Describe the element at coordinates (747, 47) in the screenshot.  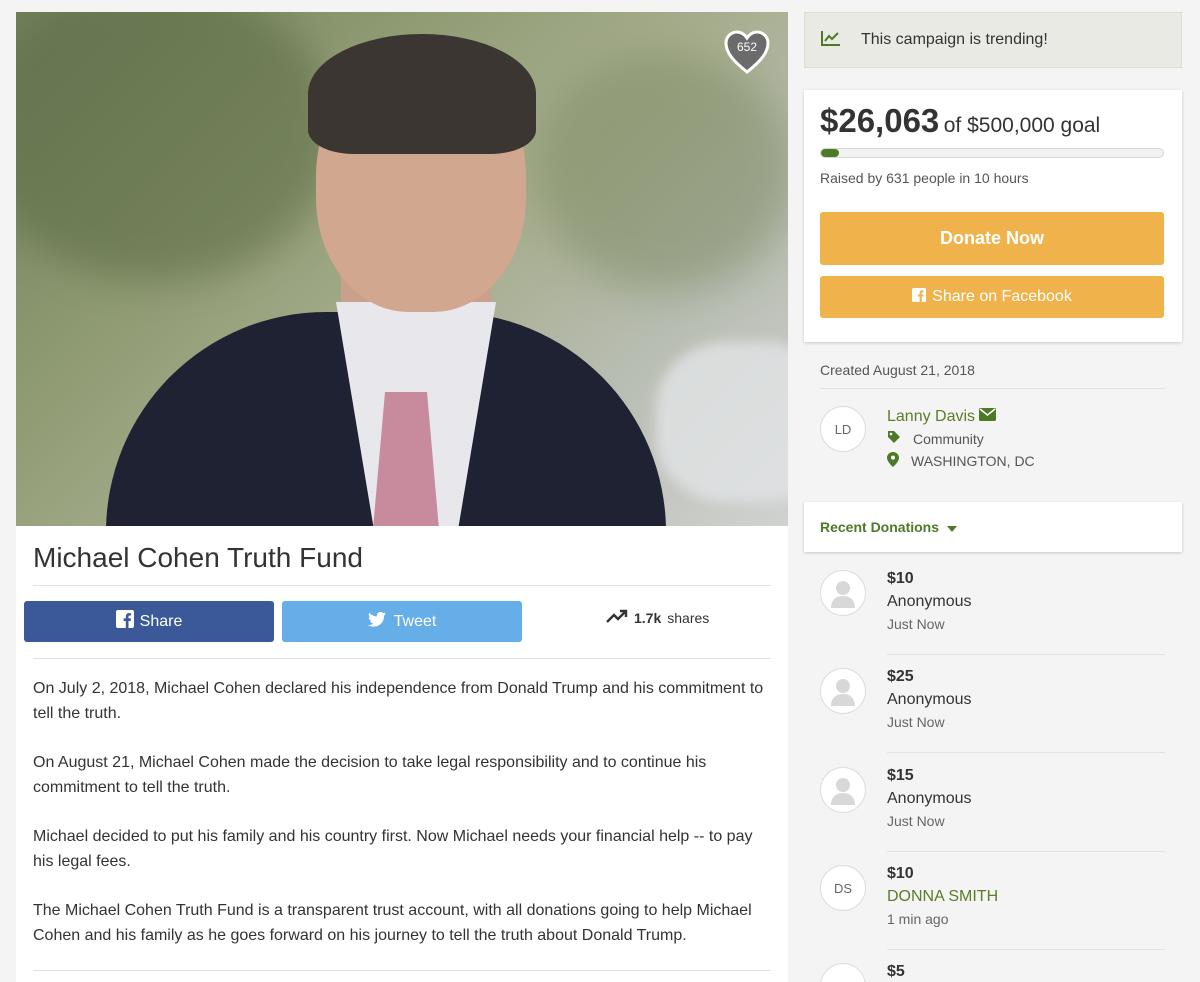
I see `heart-count: 652` at that location.